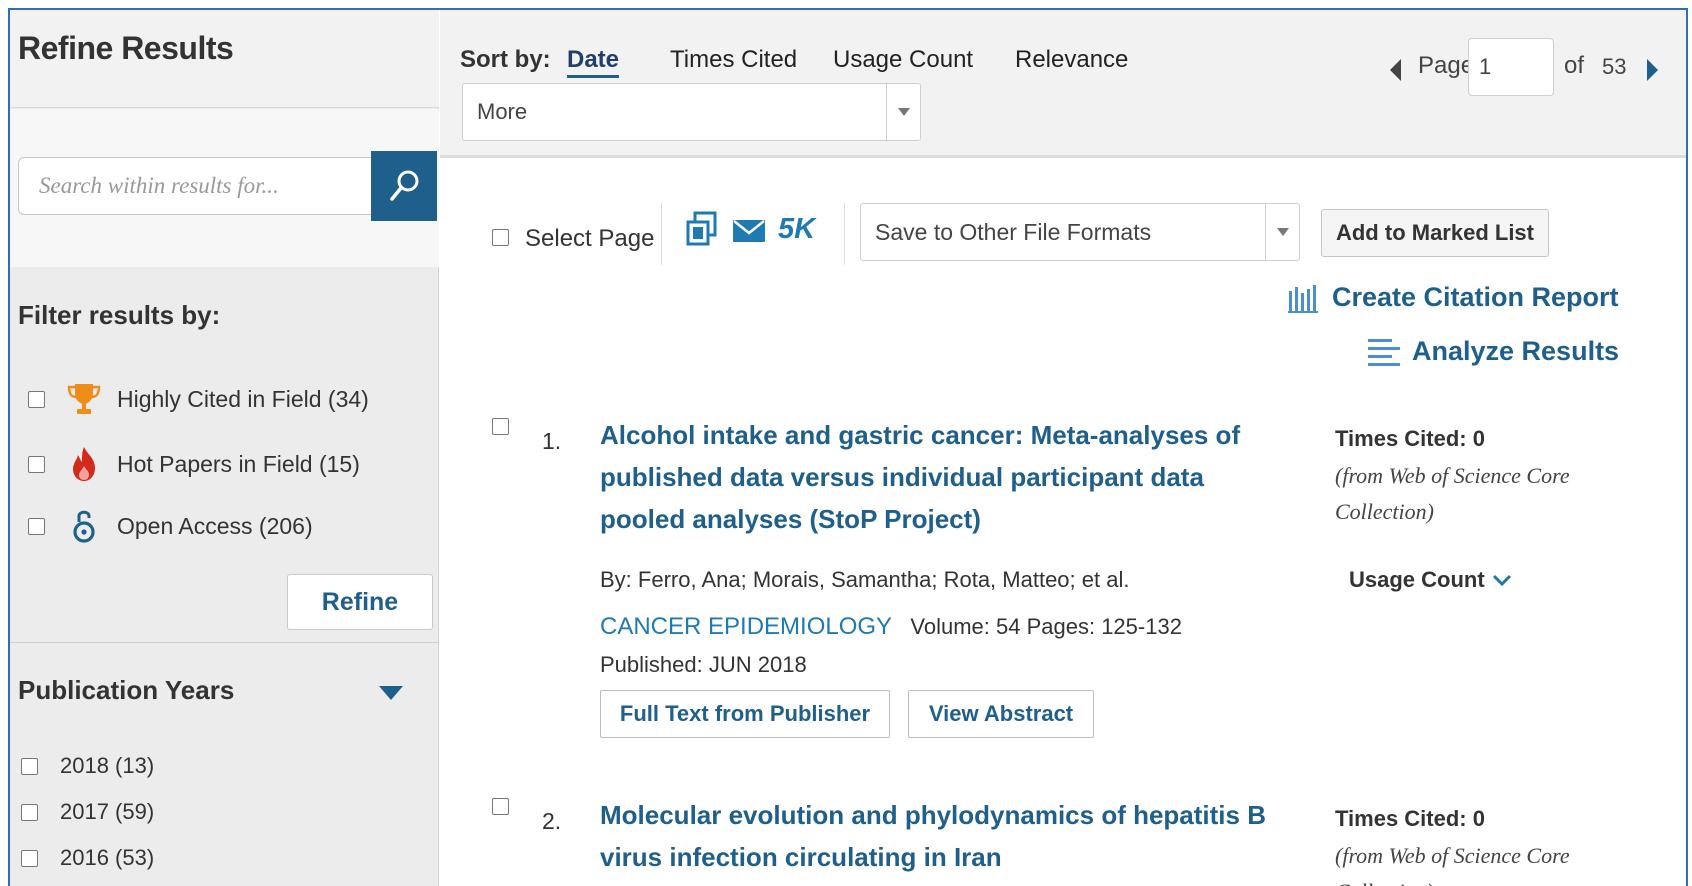 Image resolution: width=1692 pixels, height=886 pixels. I want to click on search-icon, so click(404, 185).